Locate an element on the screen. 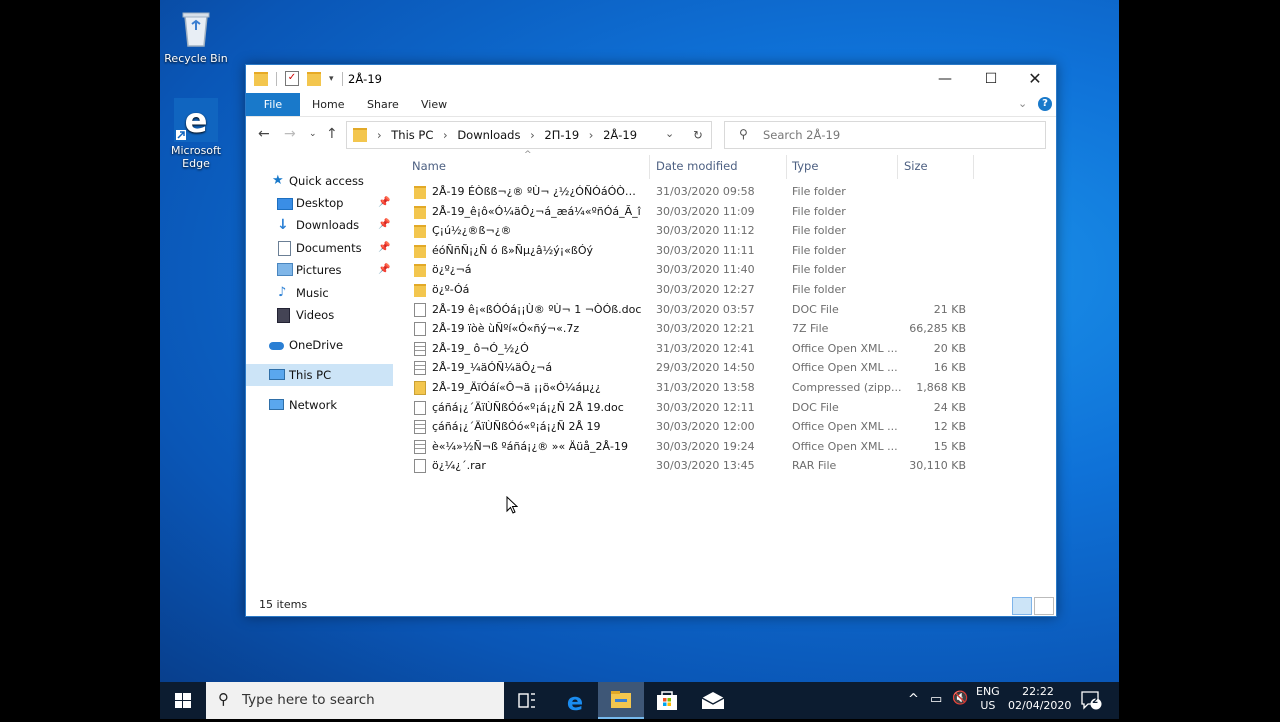 The image size is (1280, 722). show-hidden-icons-chevron-icon: ^ is located at coordinates (913, 699).